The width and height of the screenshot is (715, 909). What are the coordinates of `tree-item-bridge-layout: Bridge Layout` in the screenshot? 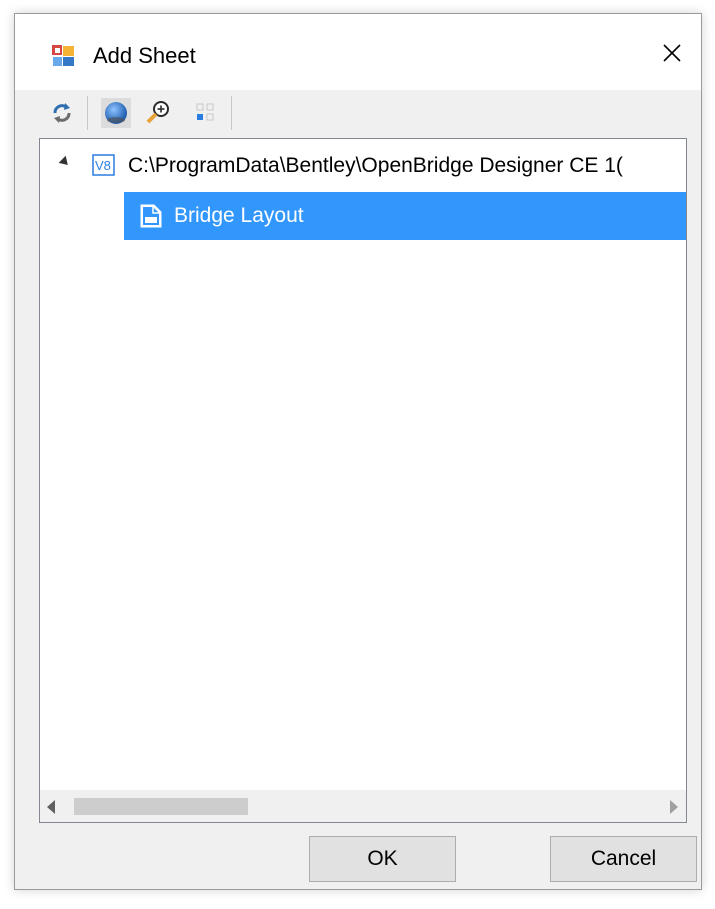 It's located at (405, 216).